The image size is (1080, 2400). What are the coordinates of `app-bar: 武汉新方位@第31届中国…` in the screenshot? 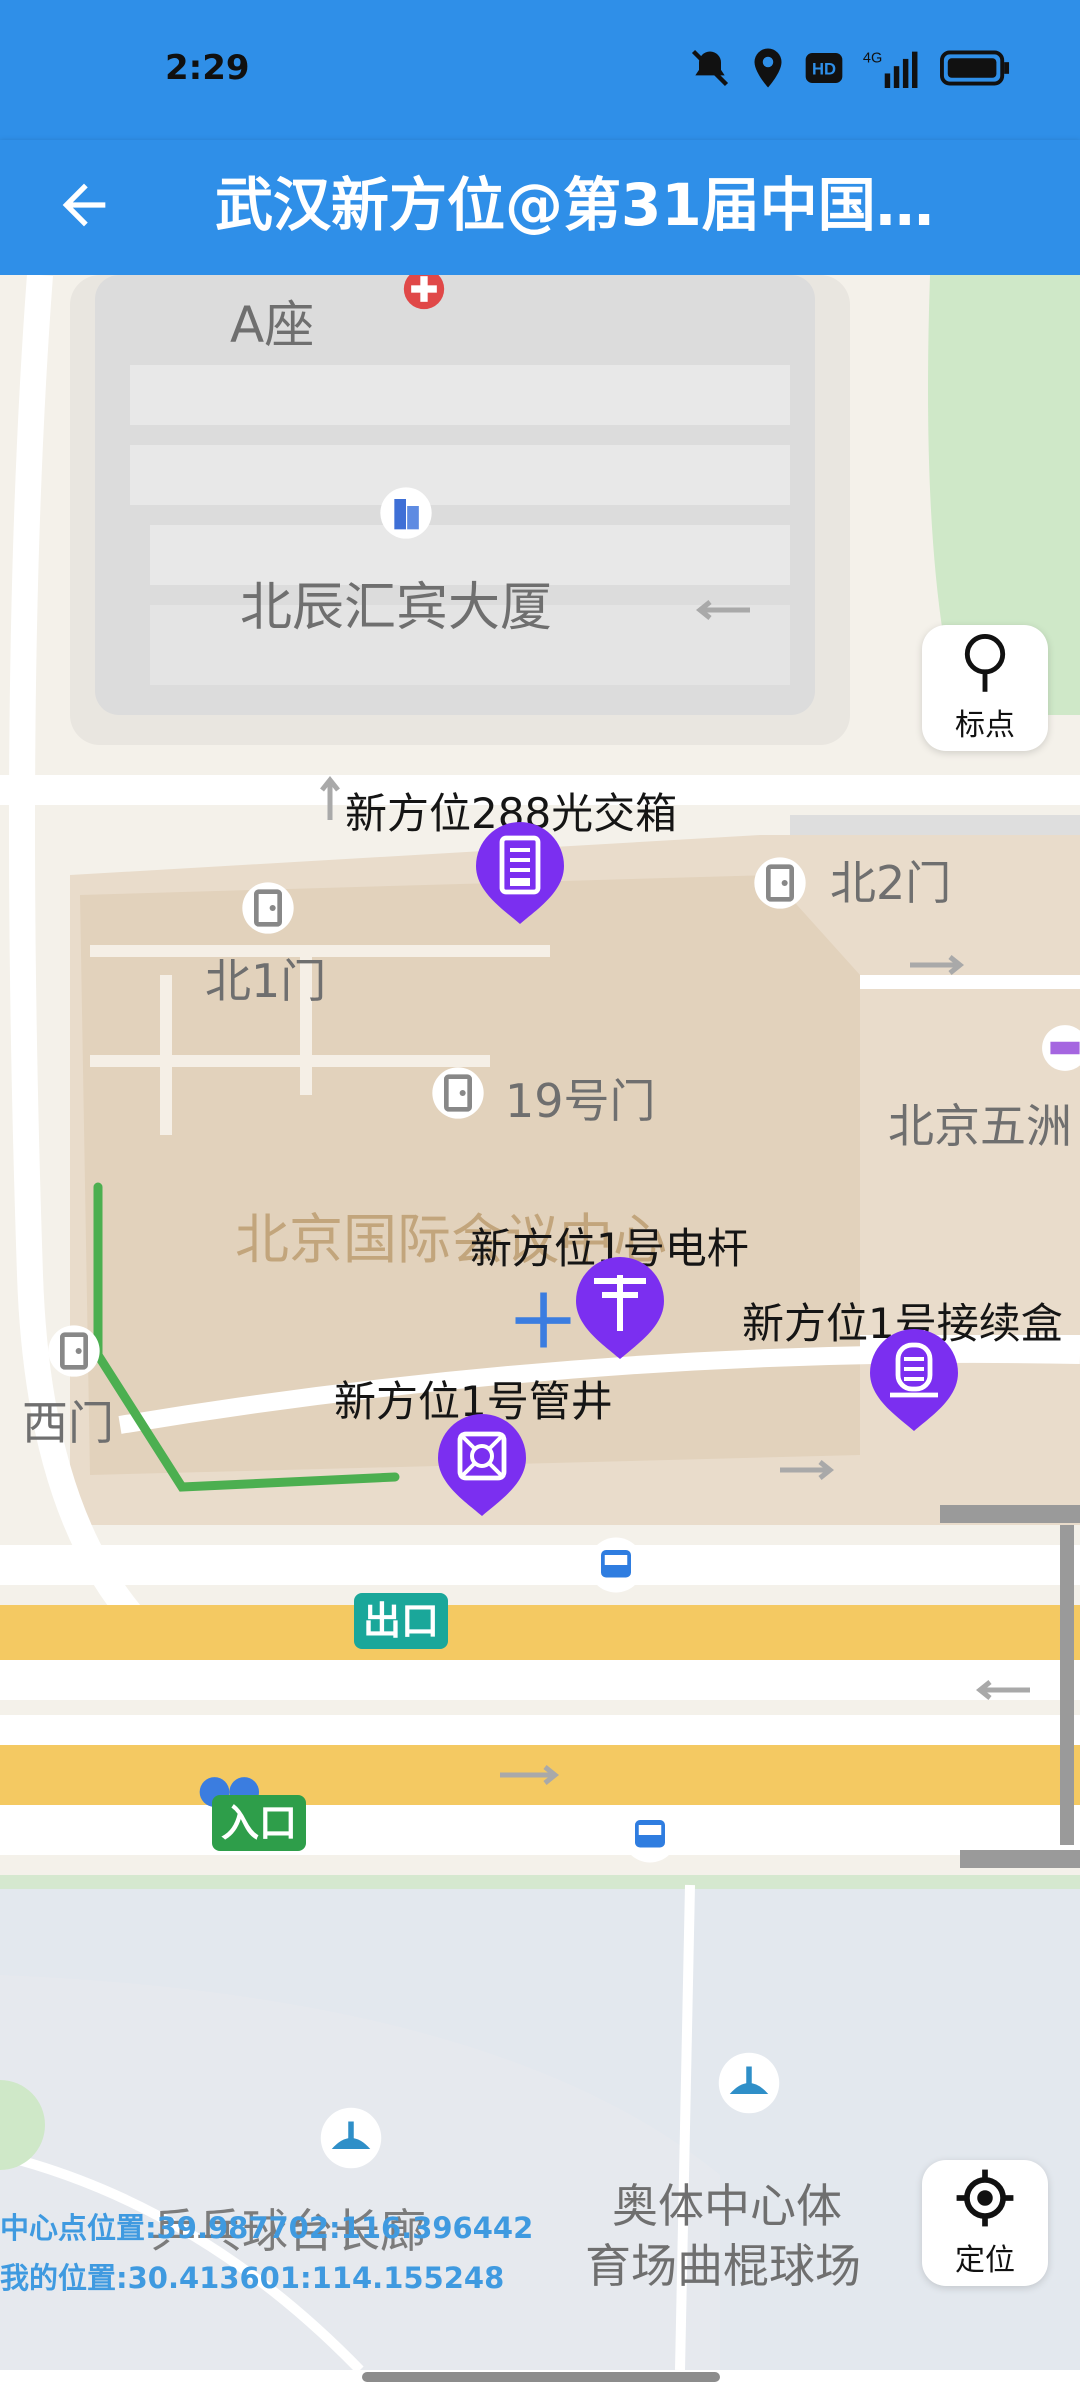 It's located at (540, 207).